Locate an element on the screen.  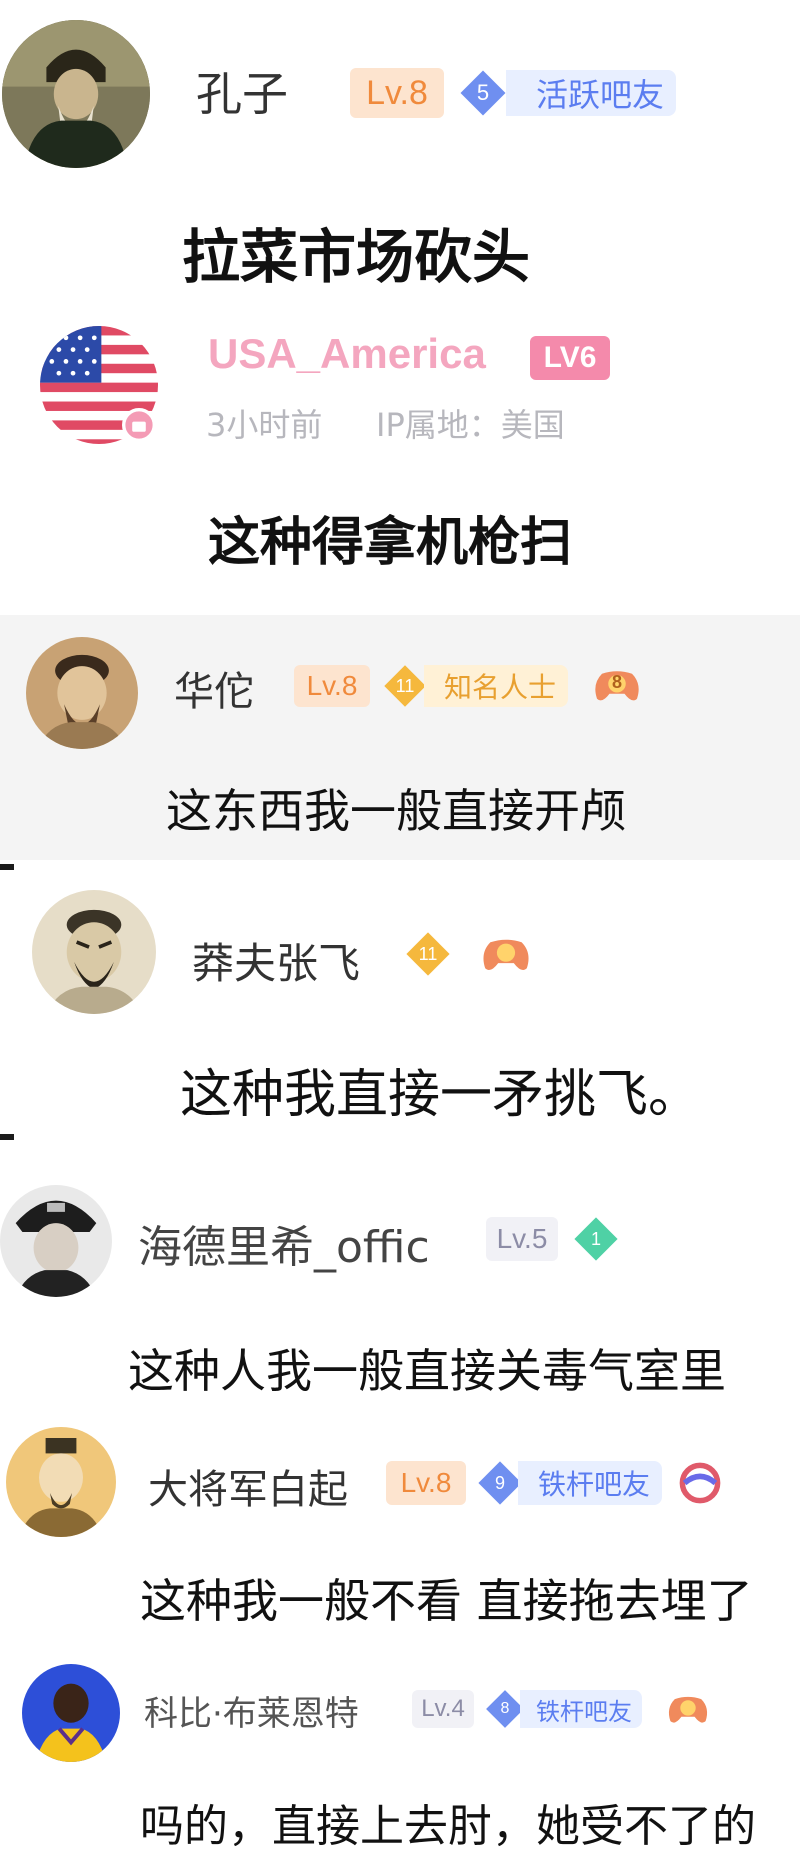
username: USA_America is located at coordinates (347, 354).